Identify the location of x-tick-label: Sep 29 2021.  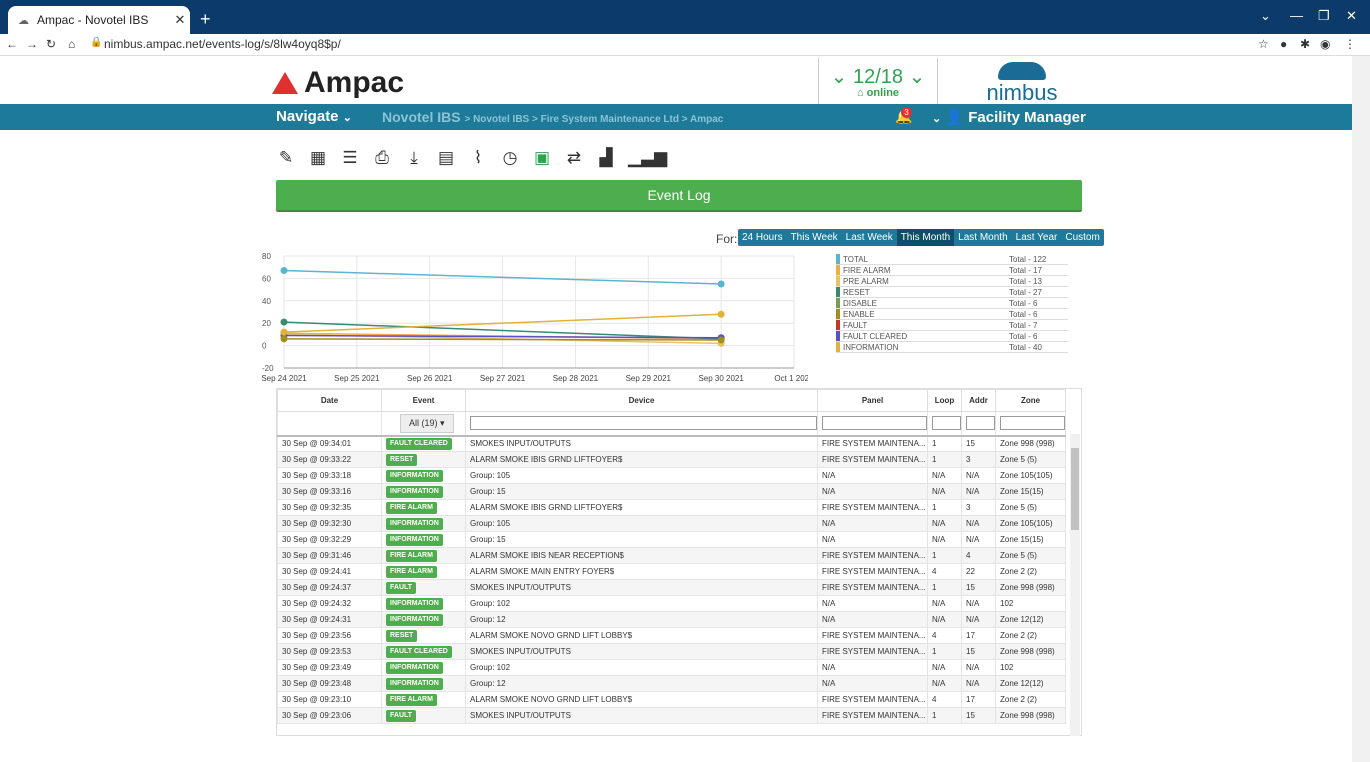
(649, 378).